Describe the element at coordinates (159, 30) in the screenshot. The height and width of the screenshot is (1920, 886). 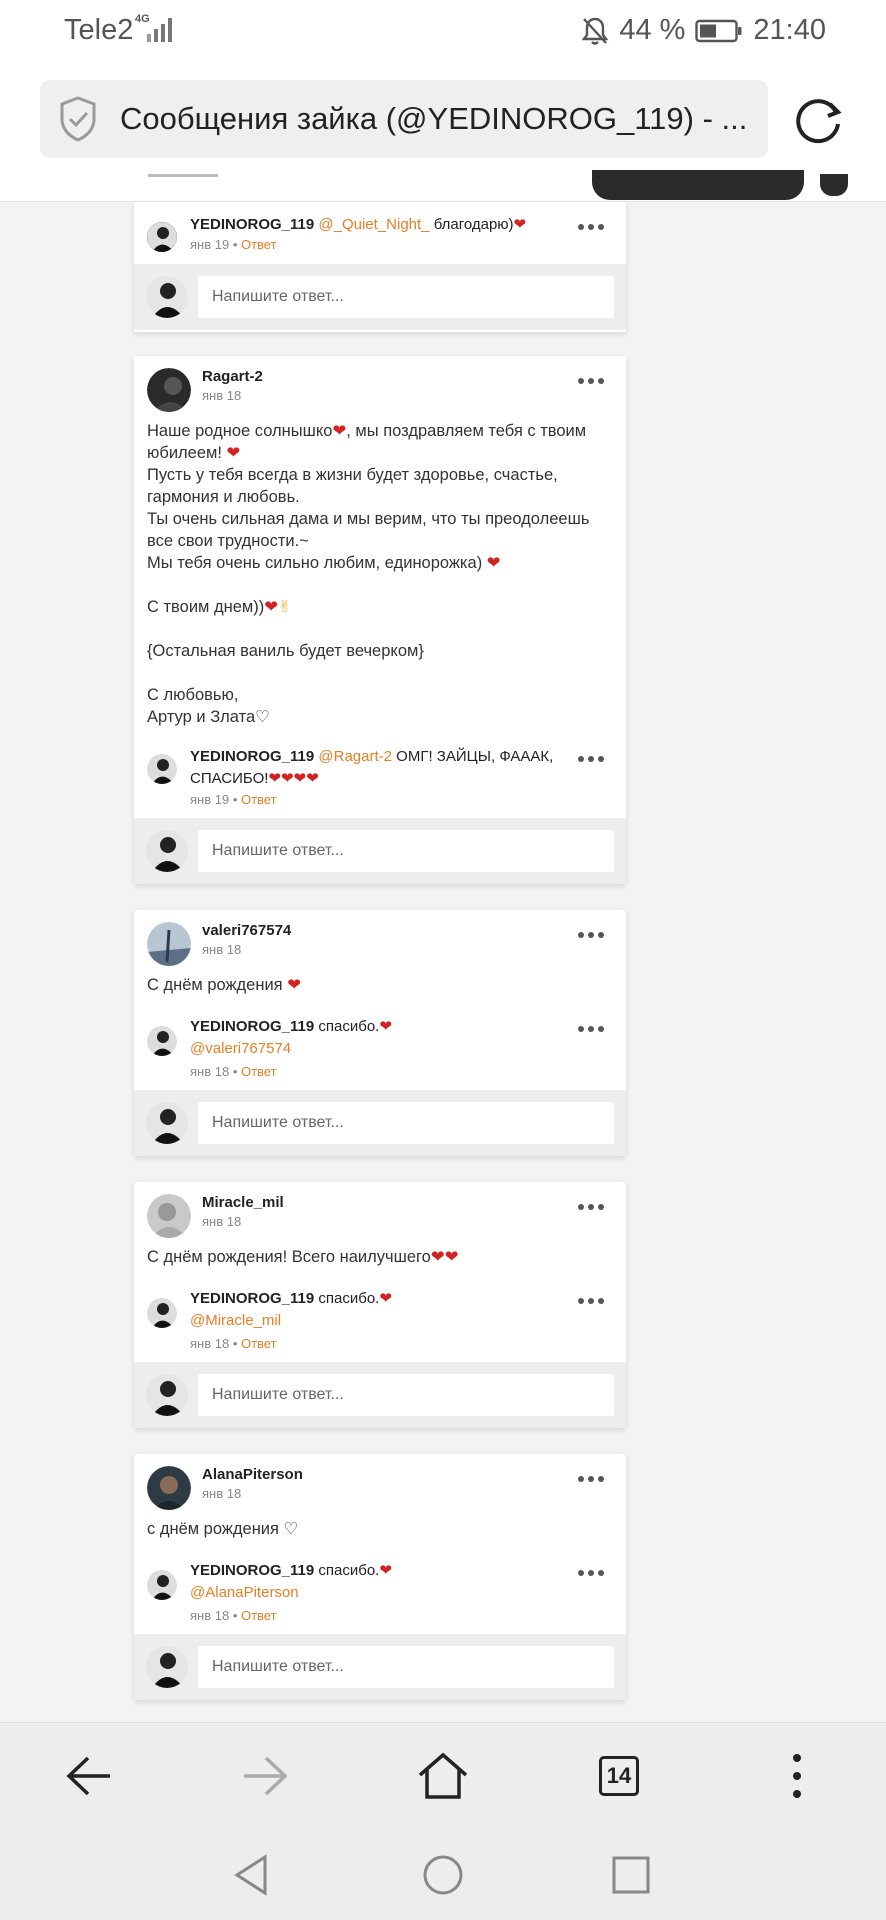
I see `signal-icon` at that location.